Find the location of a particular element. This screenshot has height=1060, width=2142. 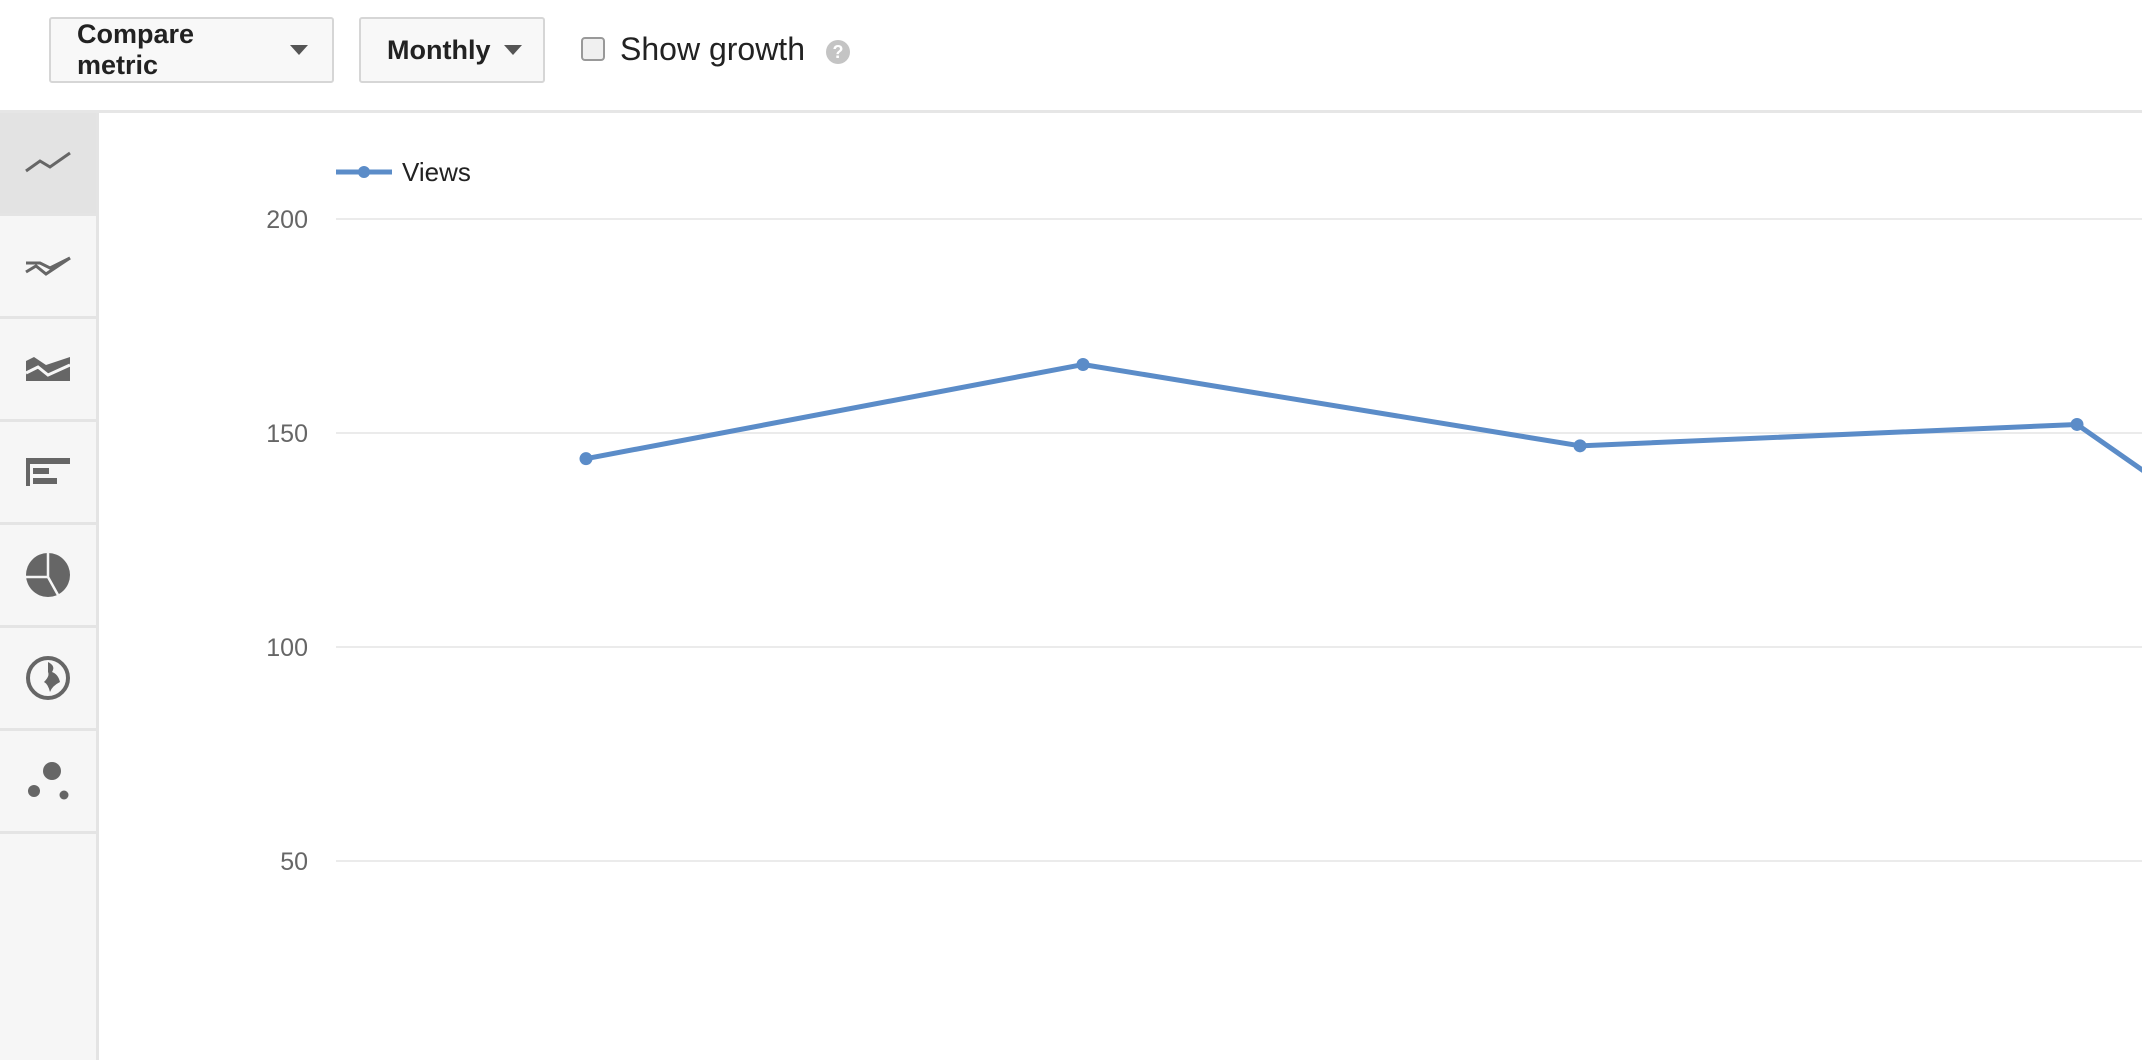

chart-type-bubble is located at coordinates (48, 782).